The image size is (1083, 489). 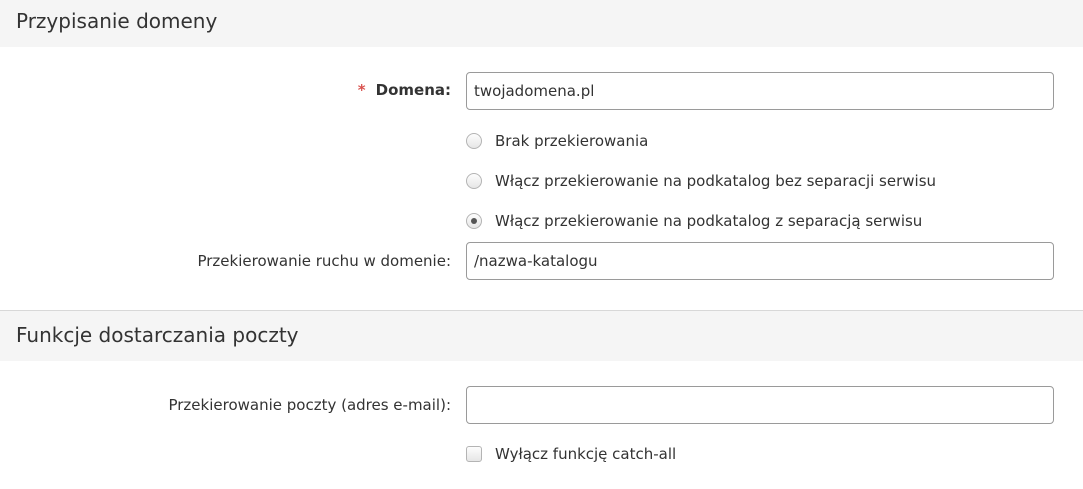 I want to click on catch-all-label: Wyłącz funkcję catch-all, so click(x=586, y=454).